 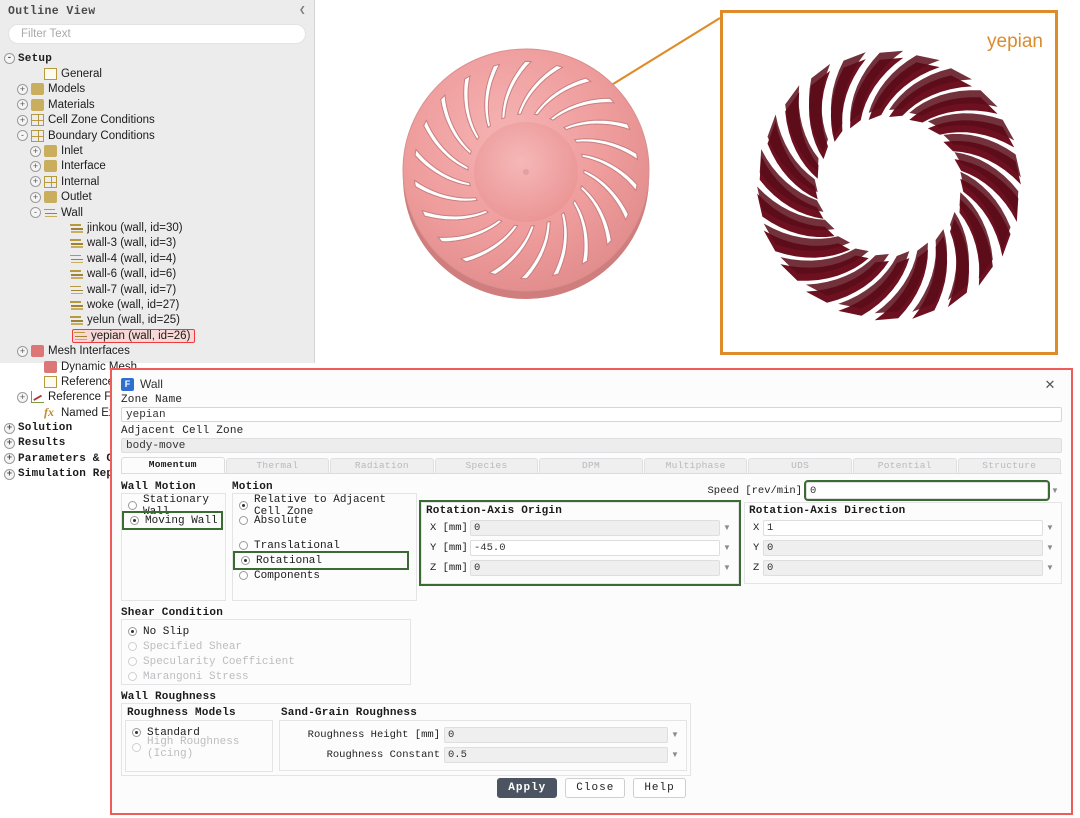 What do you see at coordinates (289, 560) in the screenshot?
I see `radio-label: Rotational` at bounding box center [289, 560].